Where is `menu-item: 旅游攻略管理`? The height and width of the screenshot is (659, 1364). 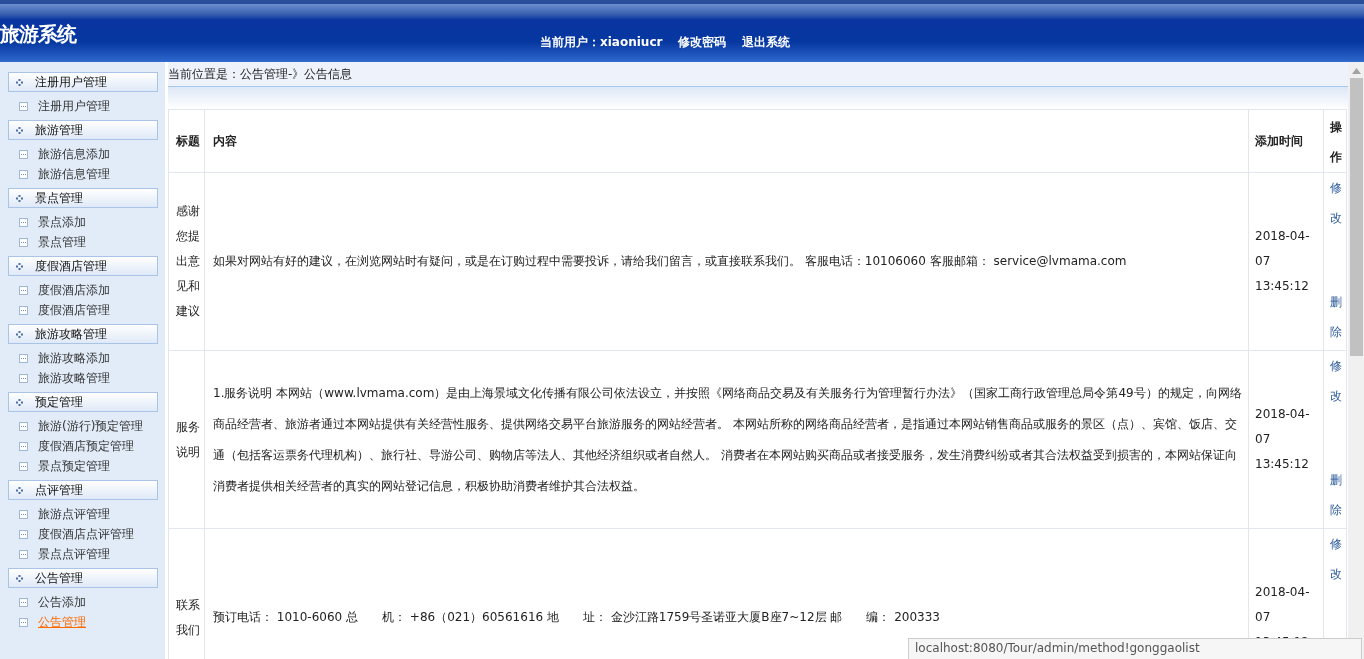 menu-item: 旅游攻略管理 is located at coordinates (74, 378).